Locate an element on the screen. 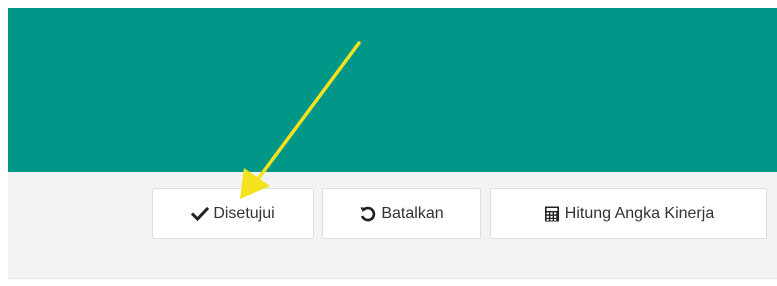  cancel-button-label: Batalkan is located at coordinates (412, 213).